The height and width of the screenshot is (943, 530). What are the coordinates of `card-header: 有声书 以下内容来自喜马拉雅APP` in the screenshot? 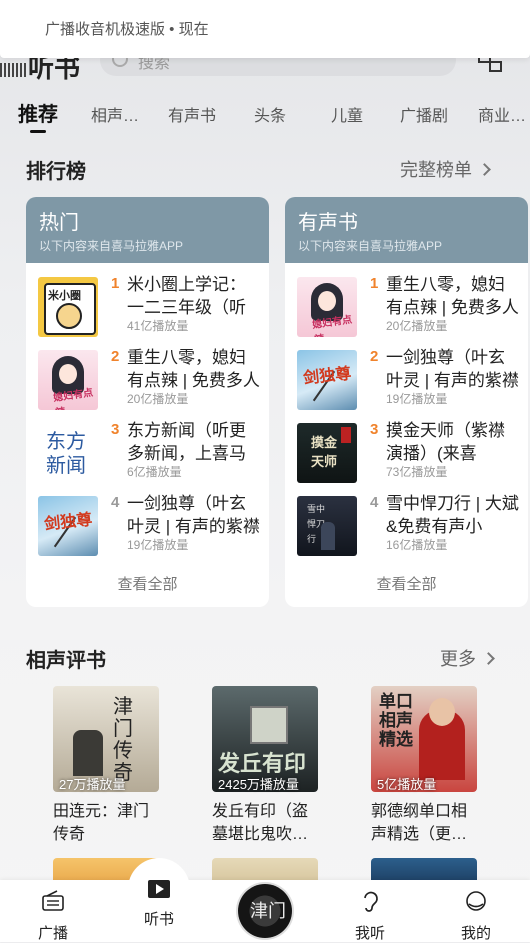 It's located at (406, 230).